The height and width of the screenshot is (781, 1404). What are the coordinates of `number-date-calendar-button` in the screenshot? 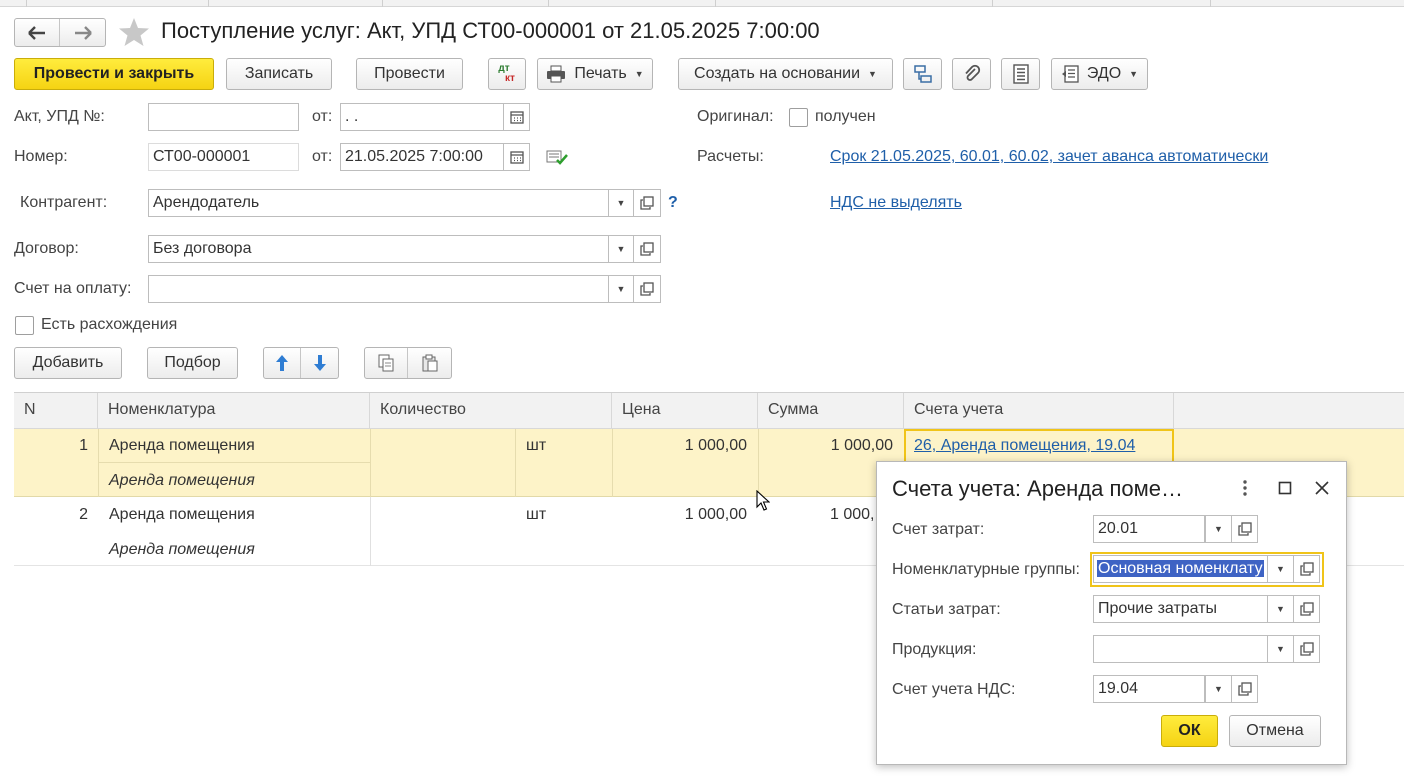 It's located at (516, 157).